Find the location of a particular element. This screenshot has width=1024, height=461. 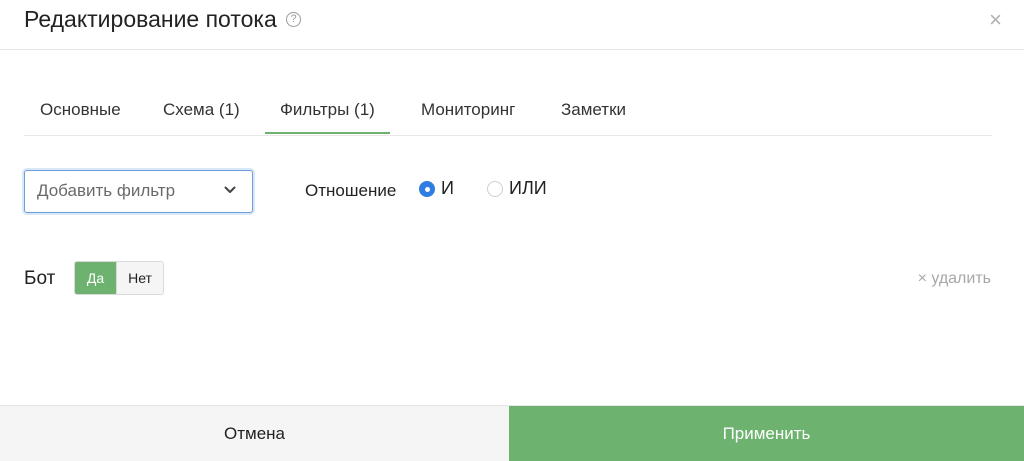

close-icon: × is located at coordinates (995, 20).